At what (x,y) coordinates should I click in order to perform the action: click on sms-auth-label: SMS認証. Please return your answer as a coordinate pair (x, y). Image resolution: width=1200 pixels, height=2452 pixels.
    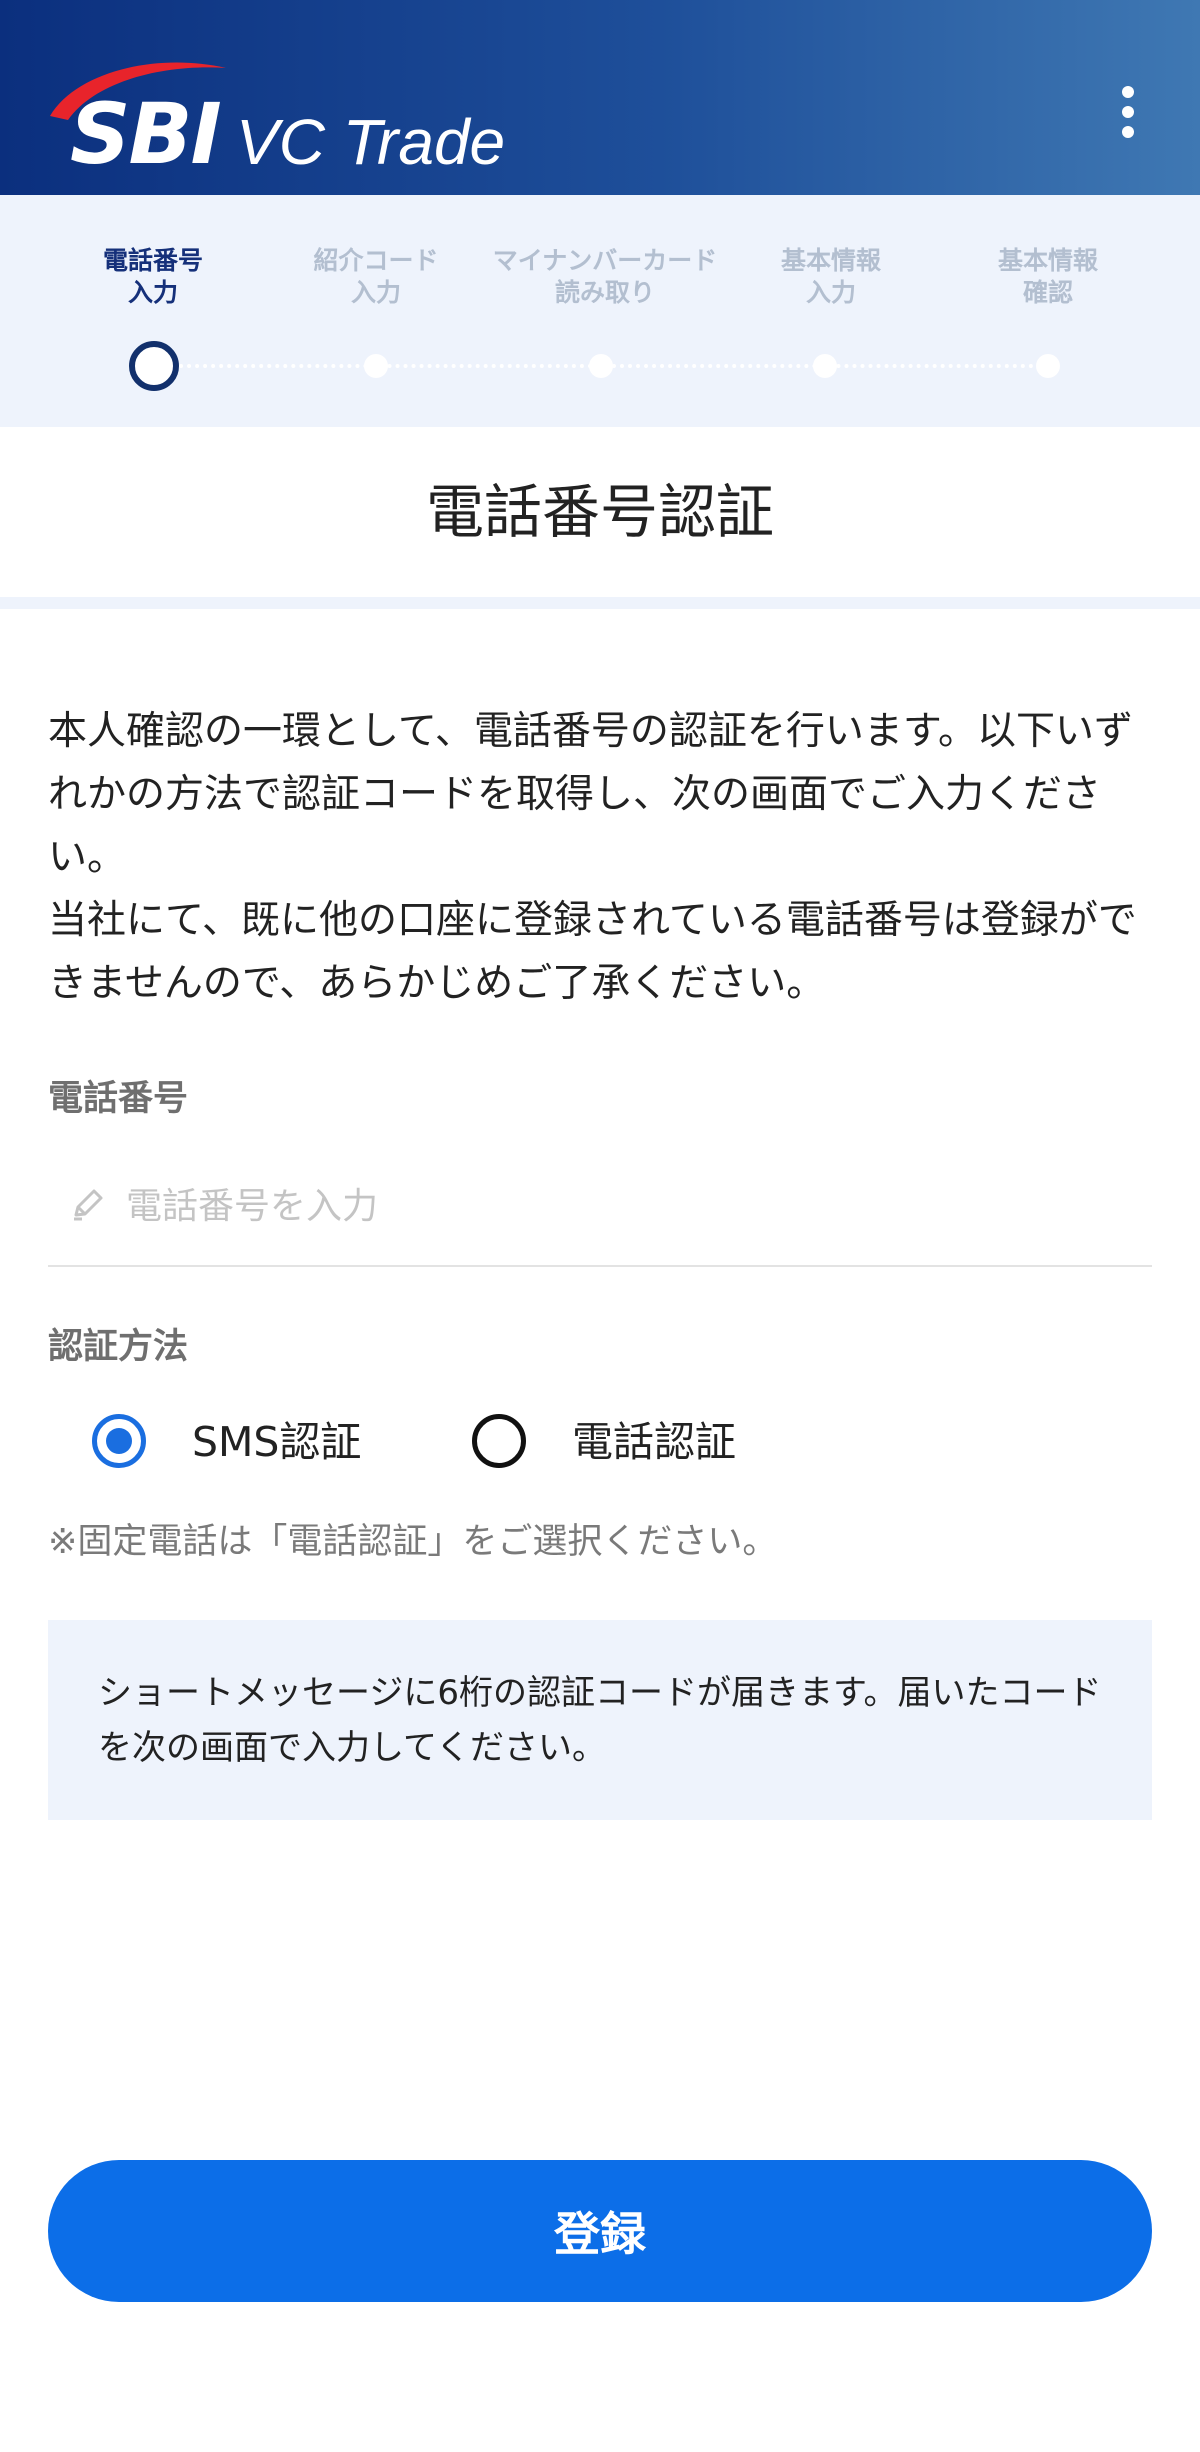
    Looking at the image, I should click on (276, 1442).